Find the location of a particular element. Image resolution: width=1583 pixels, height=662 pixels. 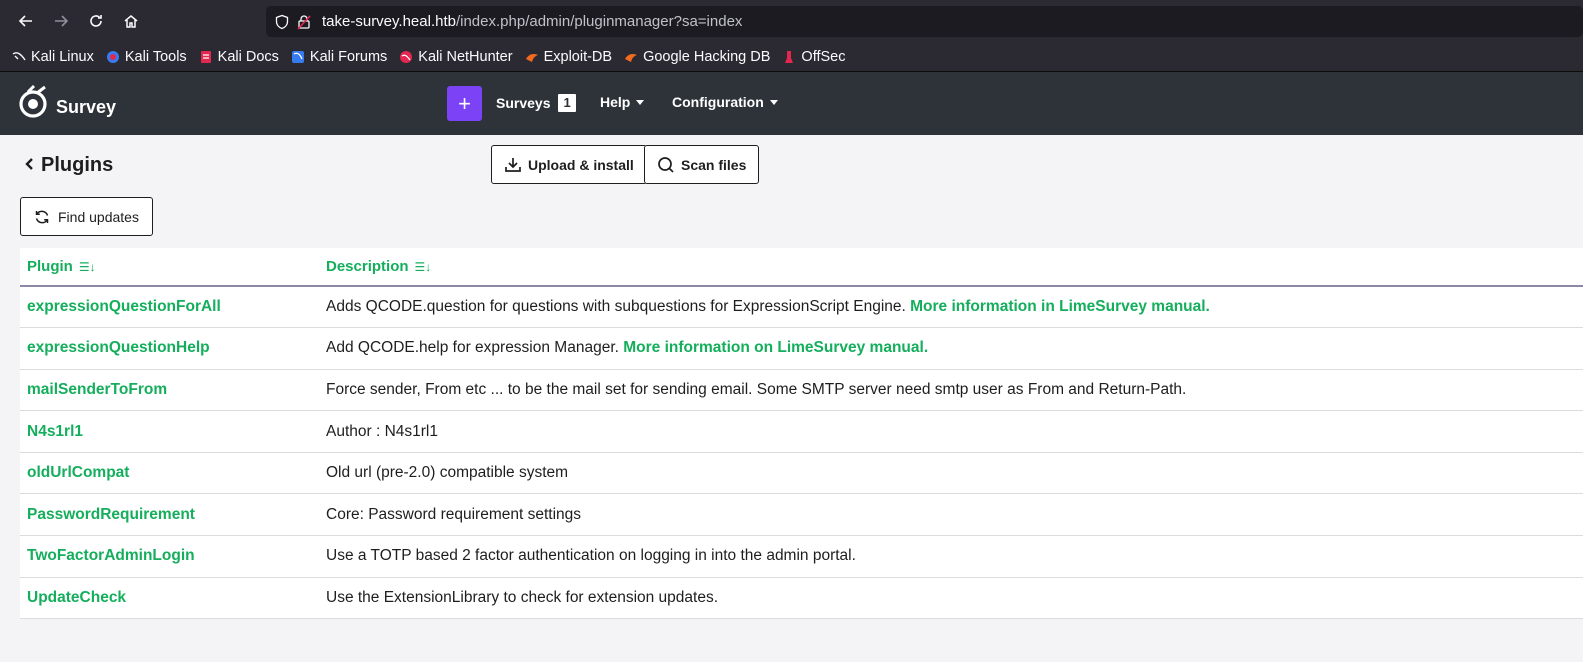

nav-configuration-dropdown: Configuration is located at coordinates (725, 102).